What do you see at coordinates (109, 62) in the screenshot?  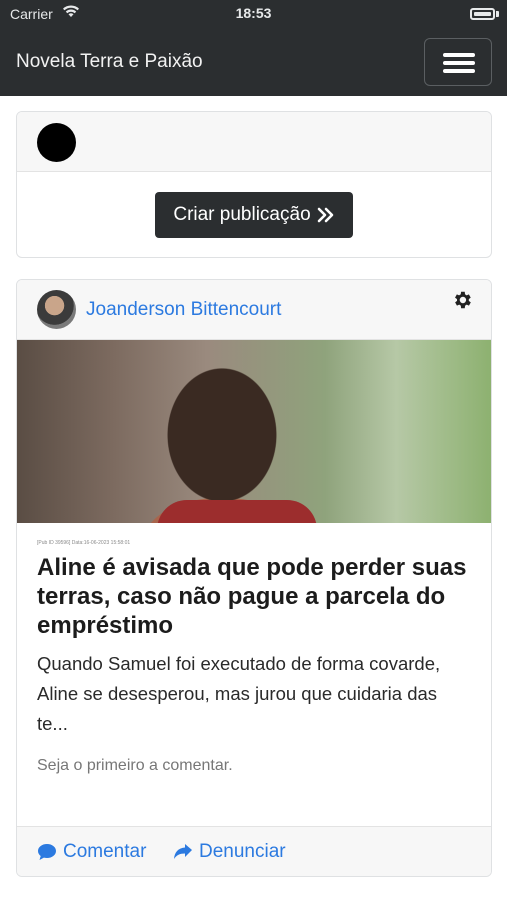 I see `navbar-brand: Novela Terra e Paixão` at bounding box center [109, 62].